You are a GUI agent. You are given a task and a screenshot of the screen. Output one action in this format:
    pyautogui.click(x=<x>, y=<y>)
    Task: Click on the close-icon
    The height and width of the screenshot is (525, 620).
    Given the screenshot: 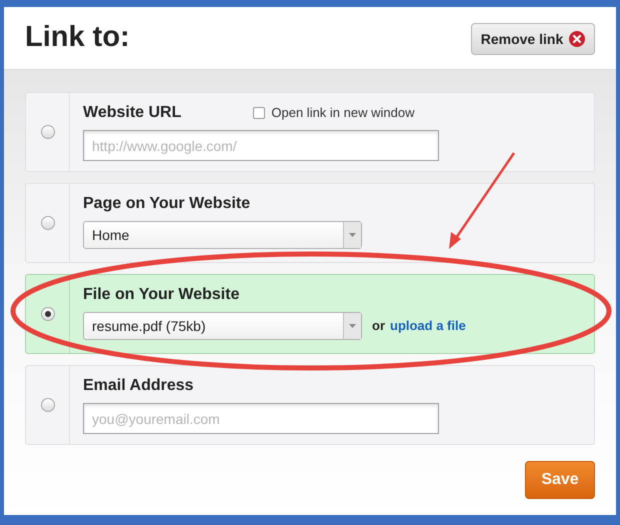 What is the action you would take?
    pyautogui.click(x=577, y=39)
    